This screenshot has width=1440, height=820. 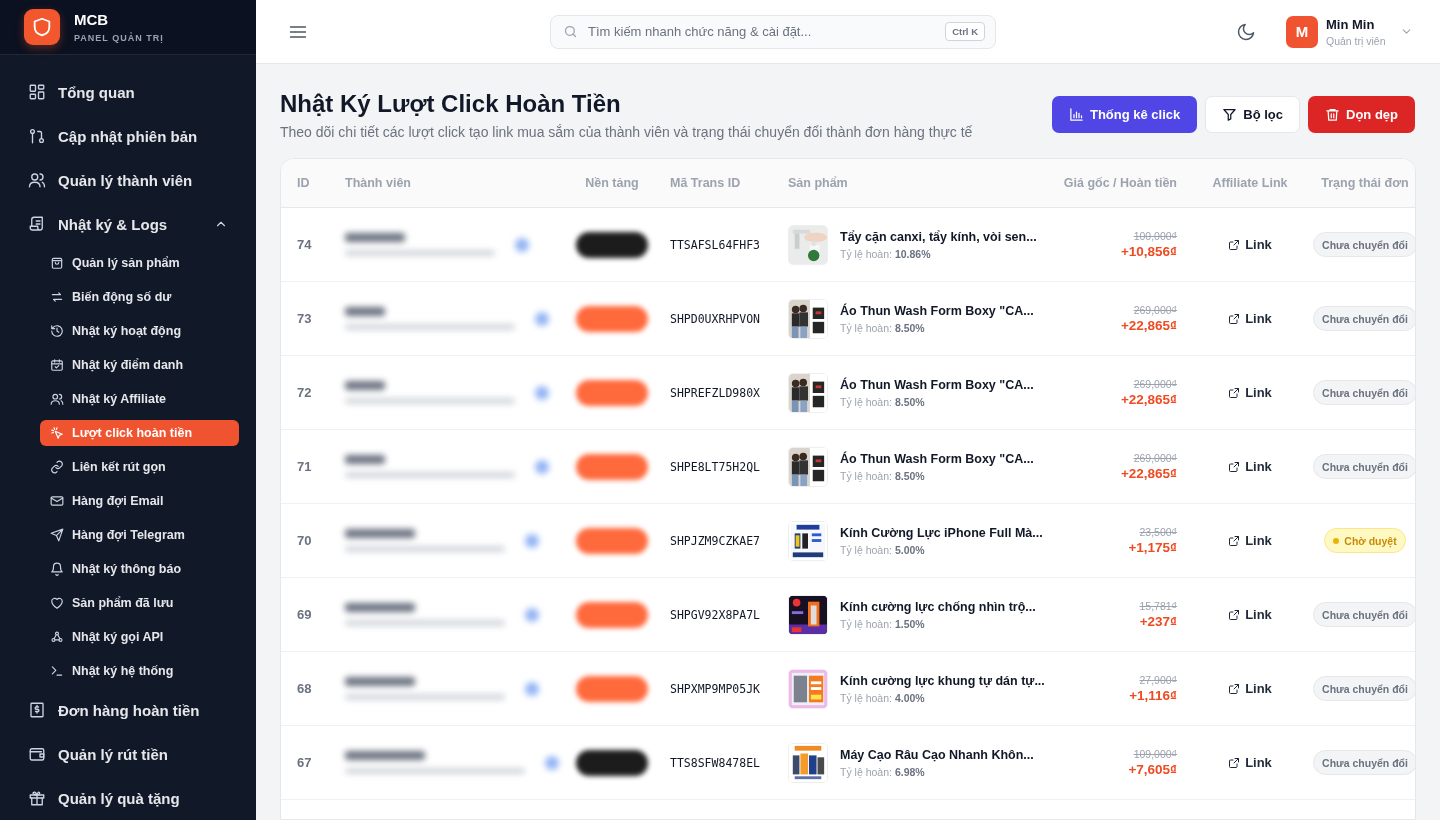 I want to click on sidebar-subitem: Hàng đợi Email, so click(x=139, y=501).